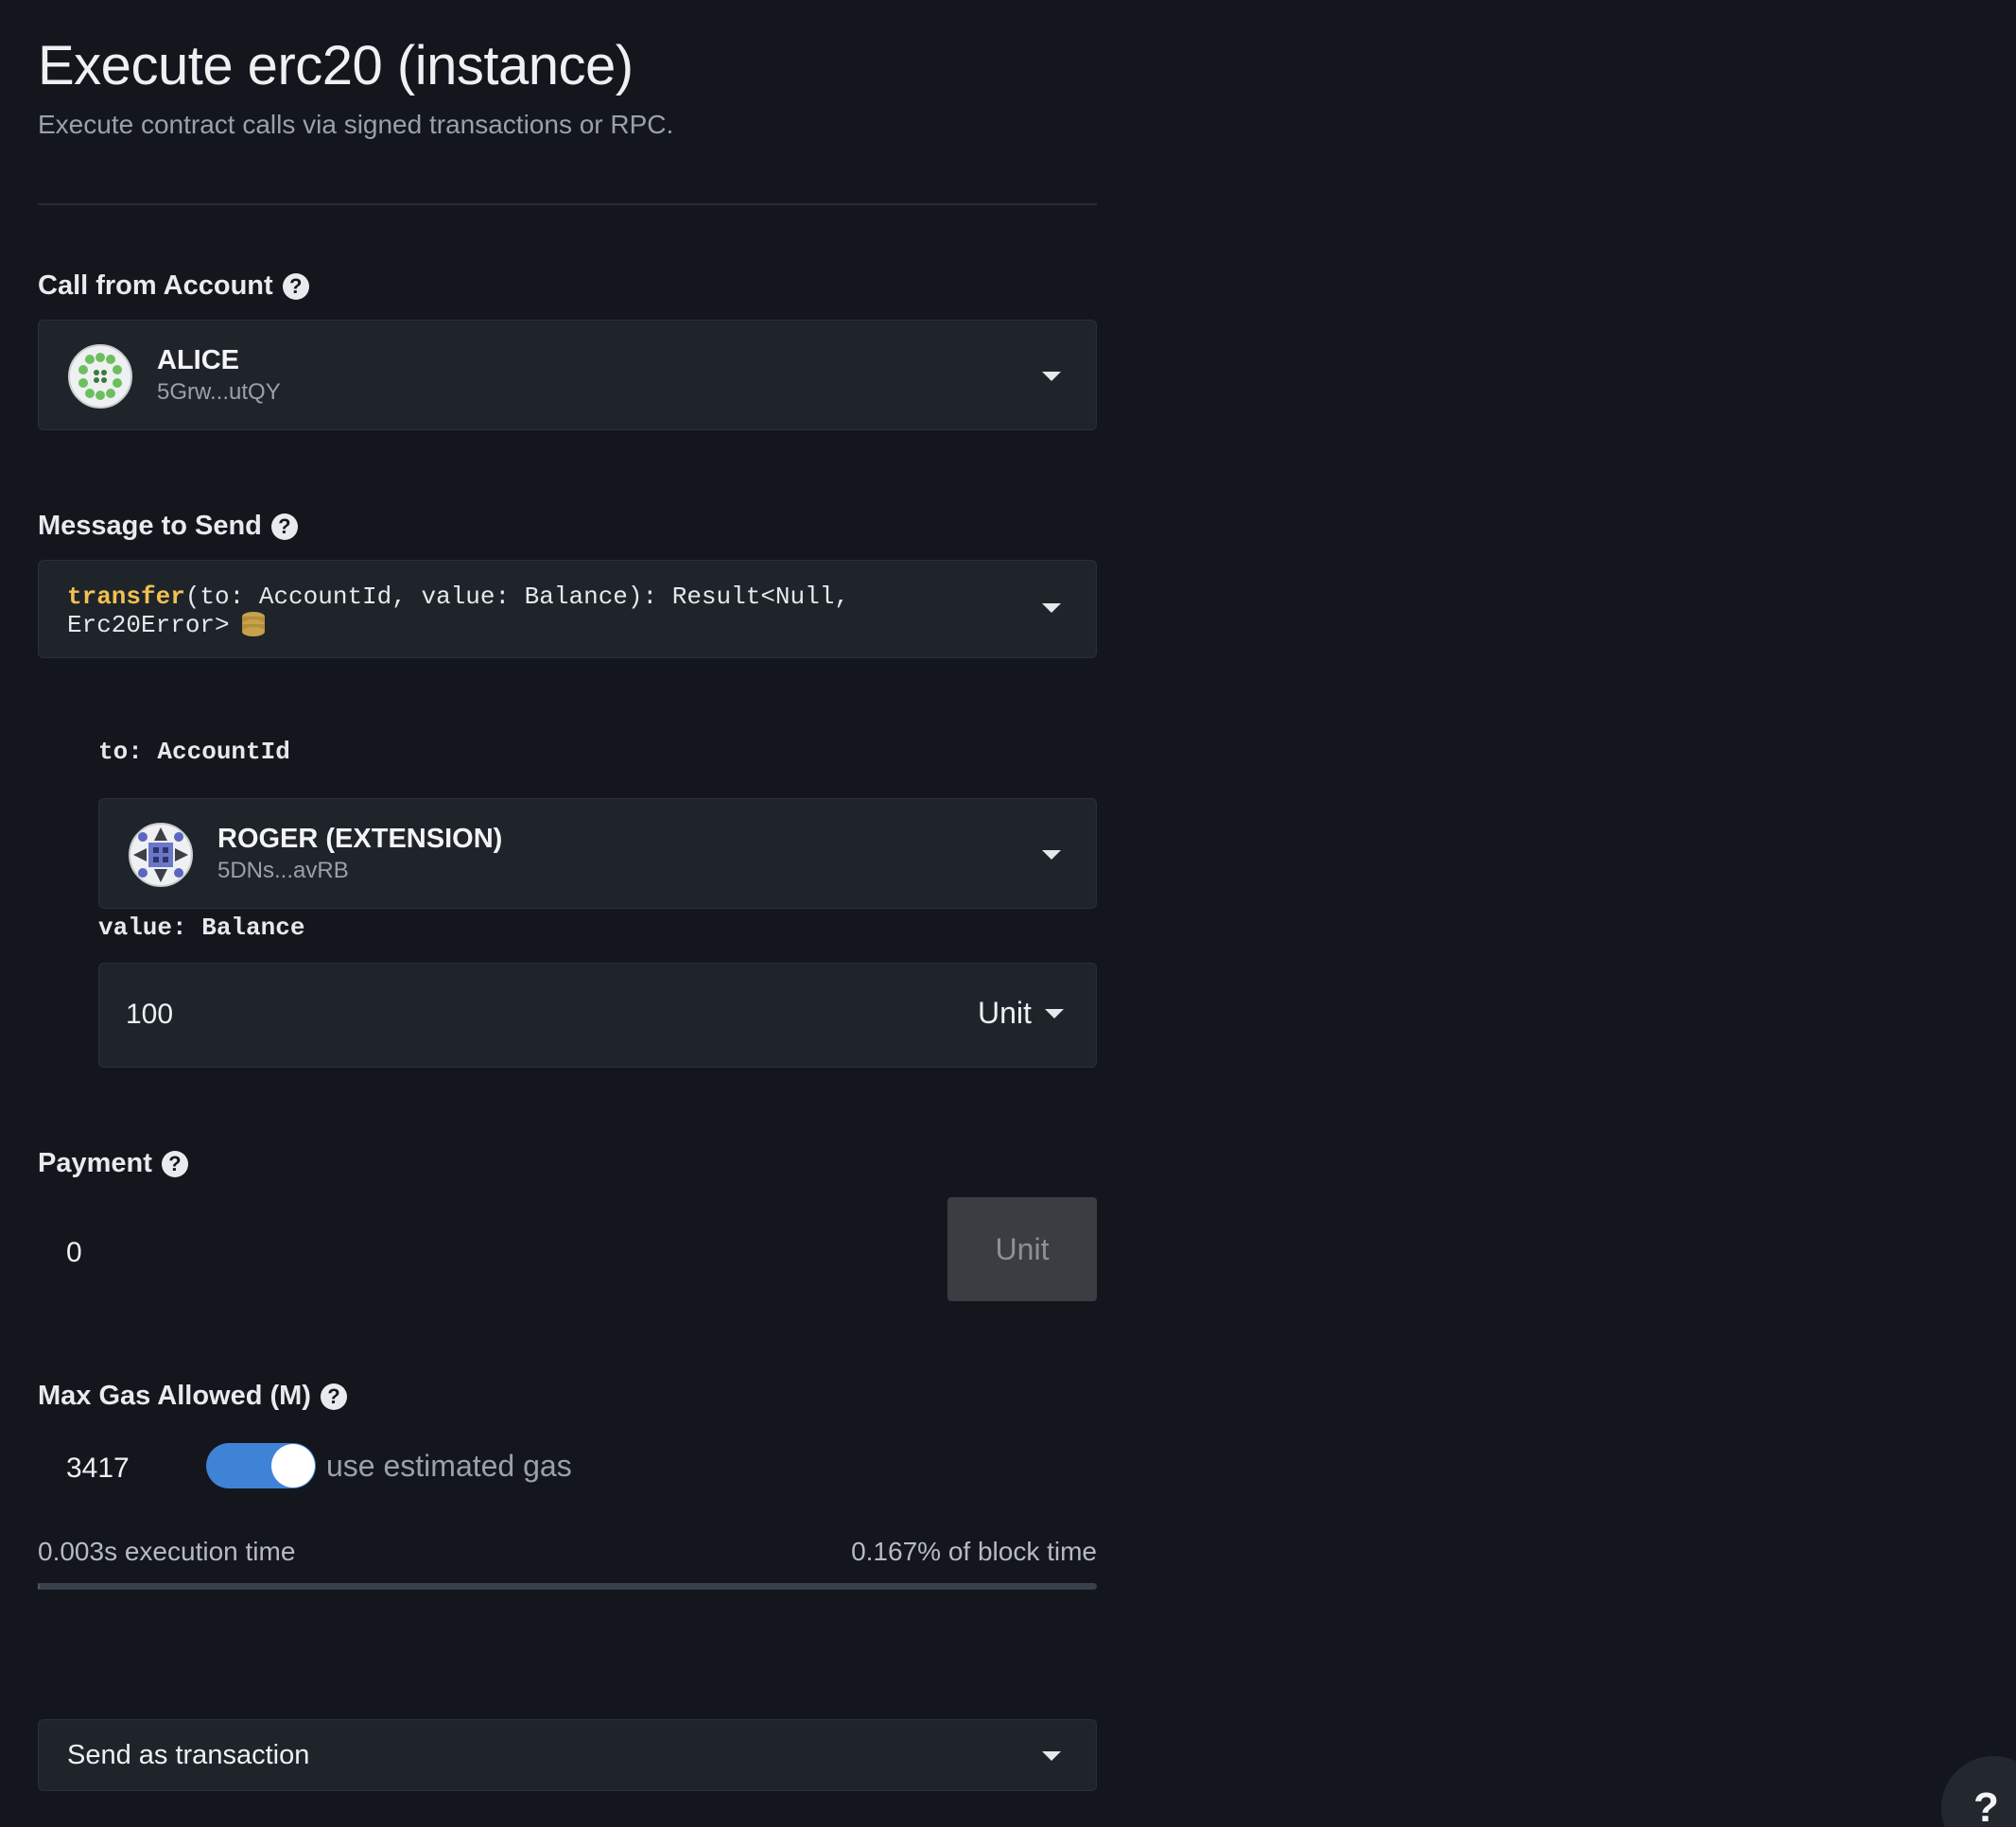 This screenshot has width=2016, height=1827. I want to click on toggle-knob, so click(293, 1466).